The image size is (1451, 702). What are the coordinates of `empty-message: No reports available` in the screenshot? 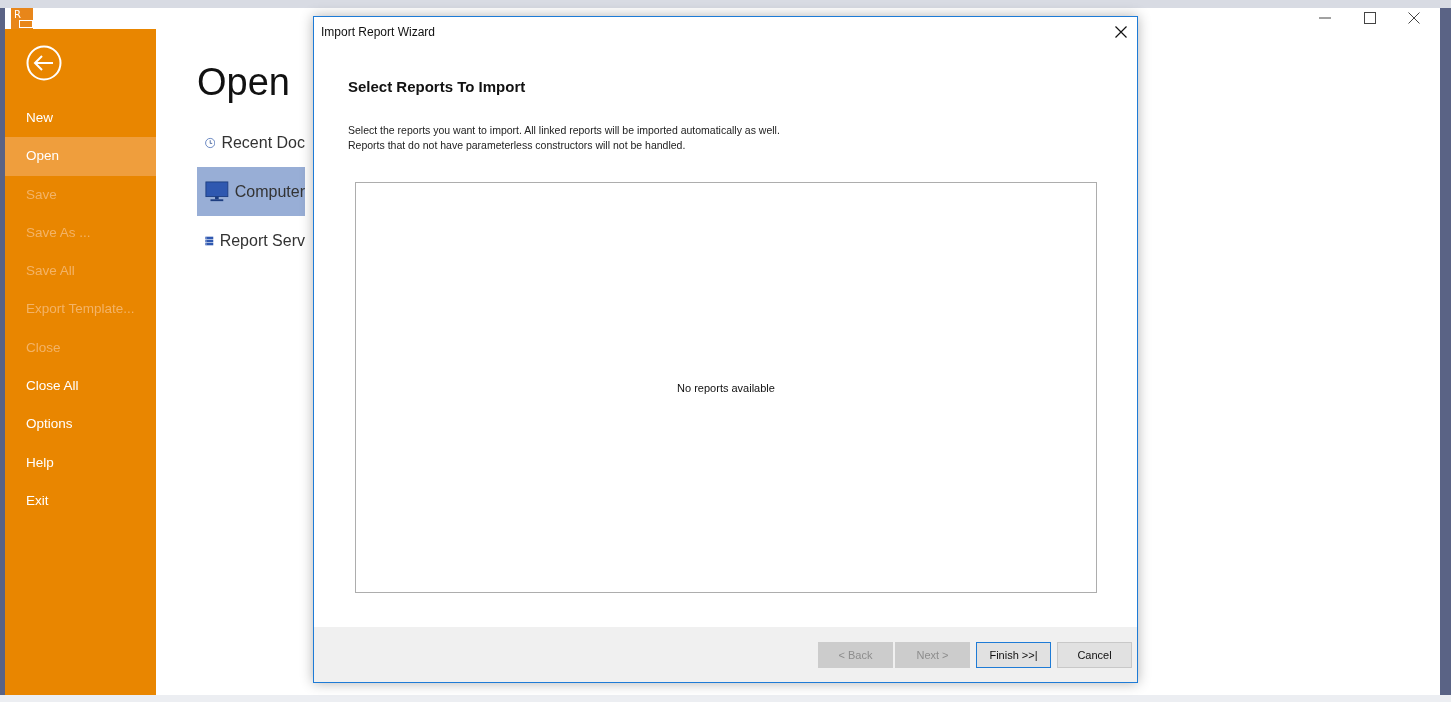 It's located at (726, 387).